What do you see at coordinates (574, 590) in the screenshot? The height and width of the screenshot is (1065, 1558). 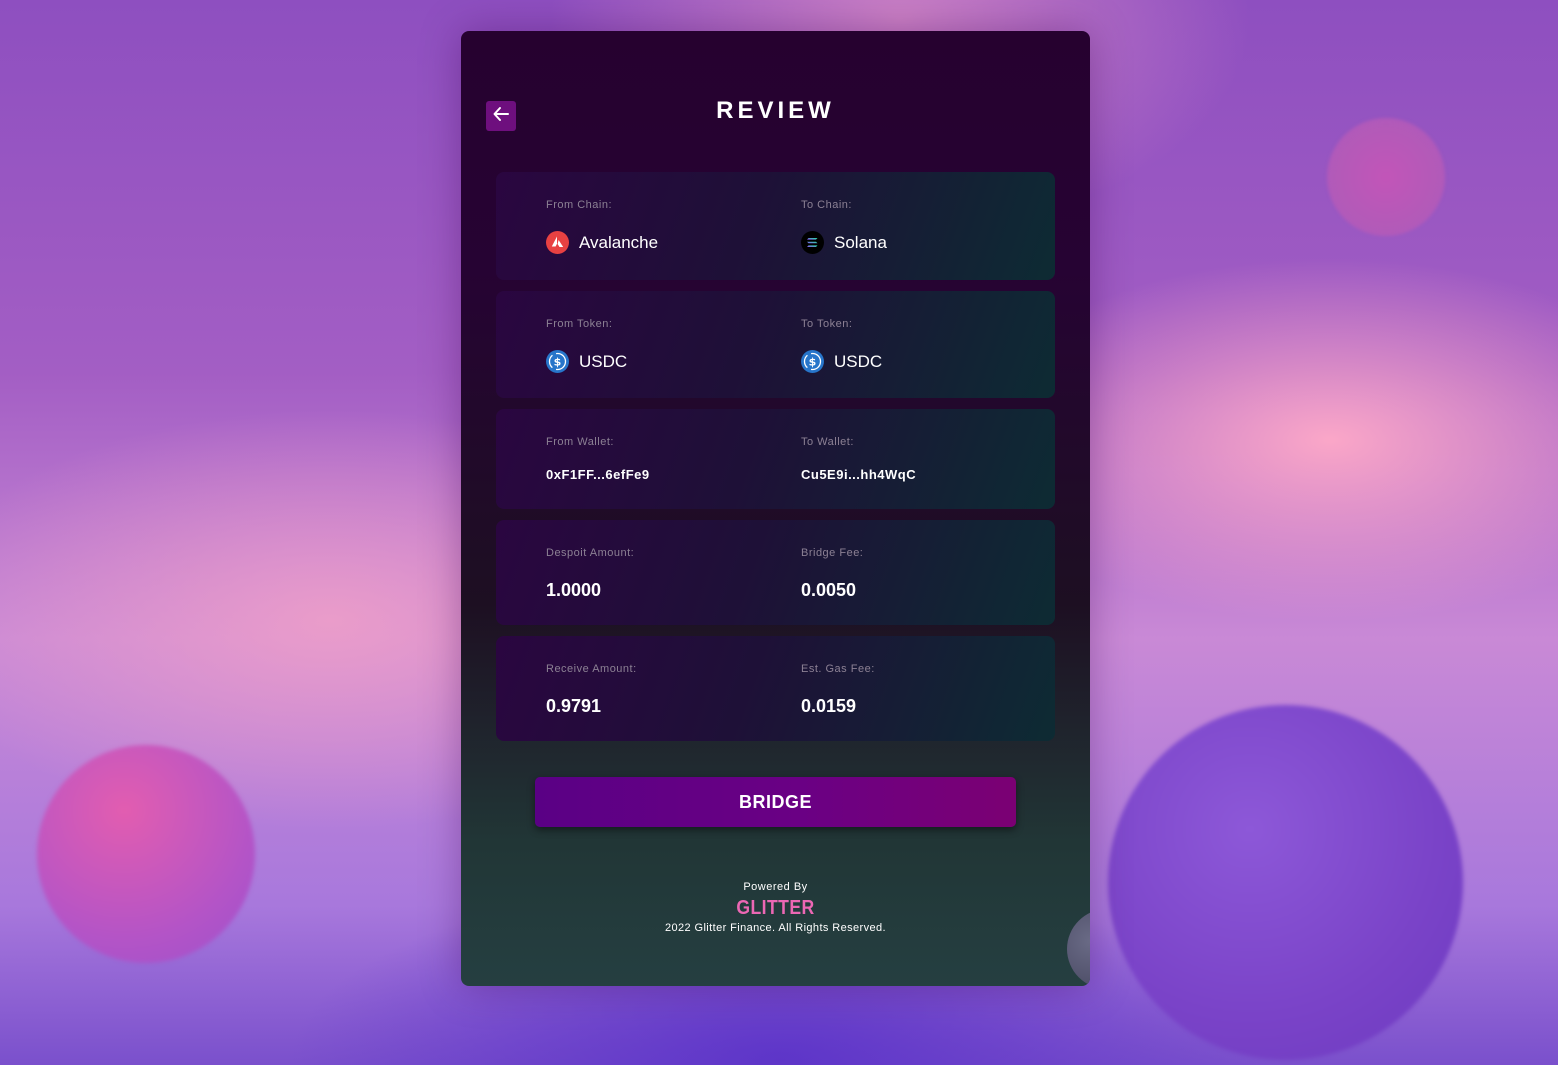 I see `deposit-amount-value: 1.0000` at bounding box center [574, 590].